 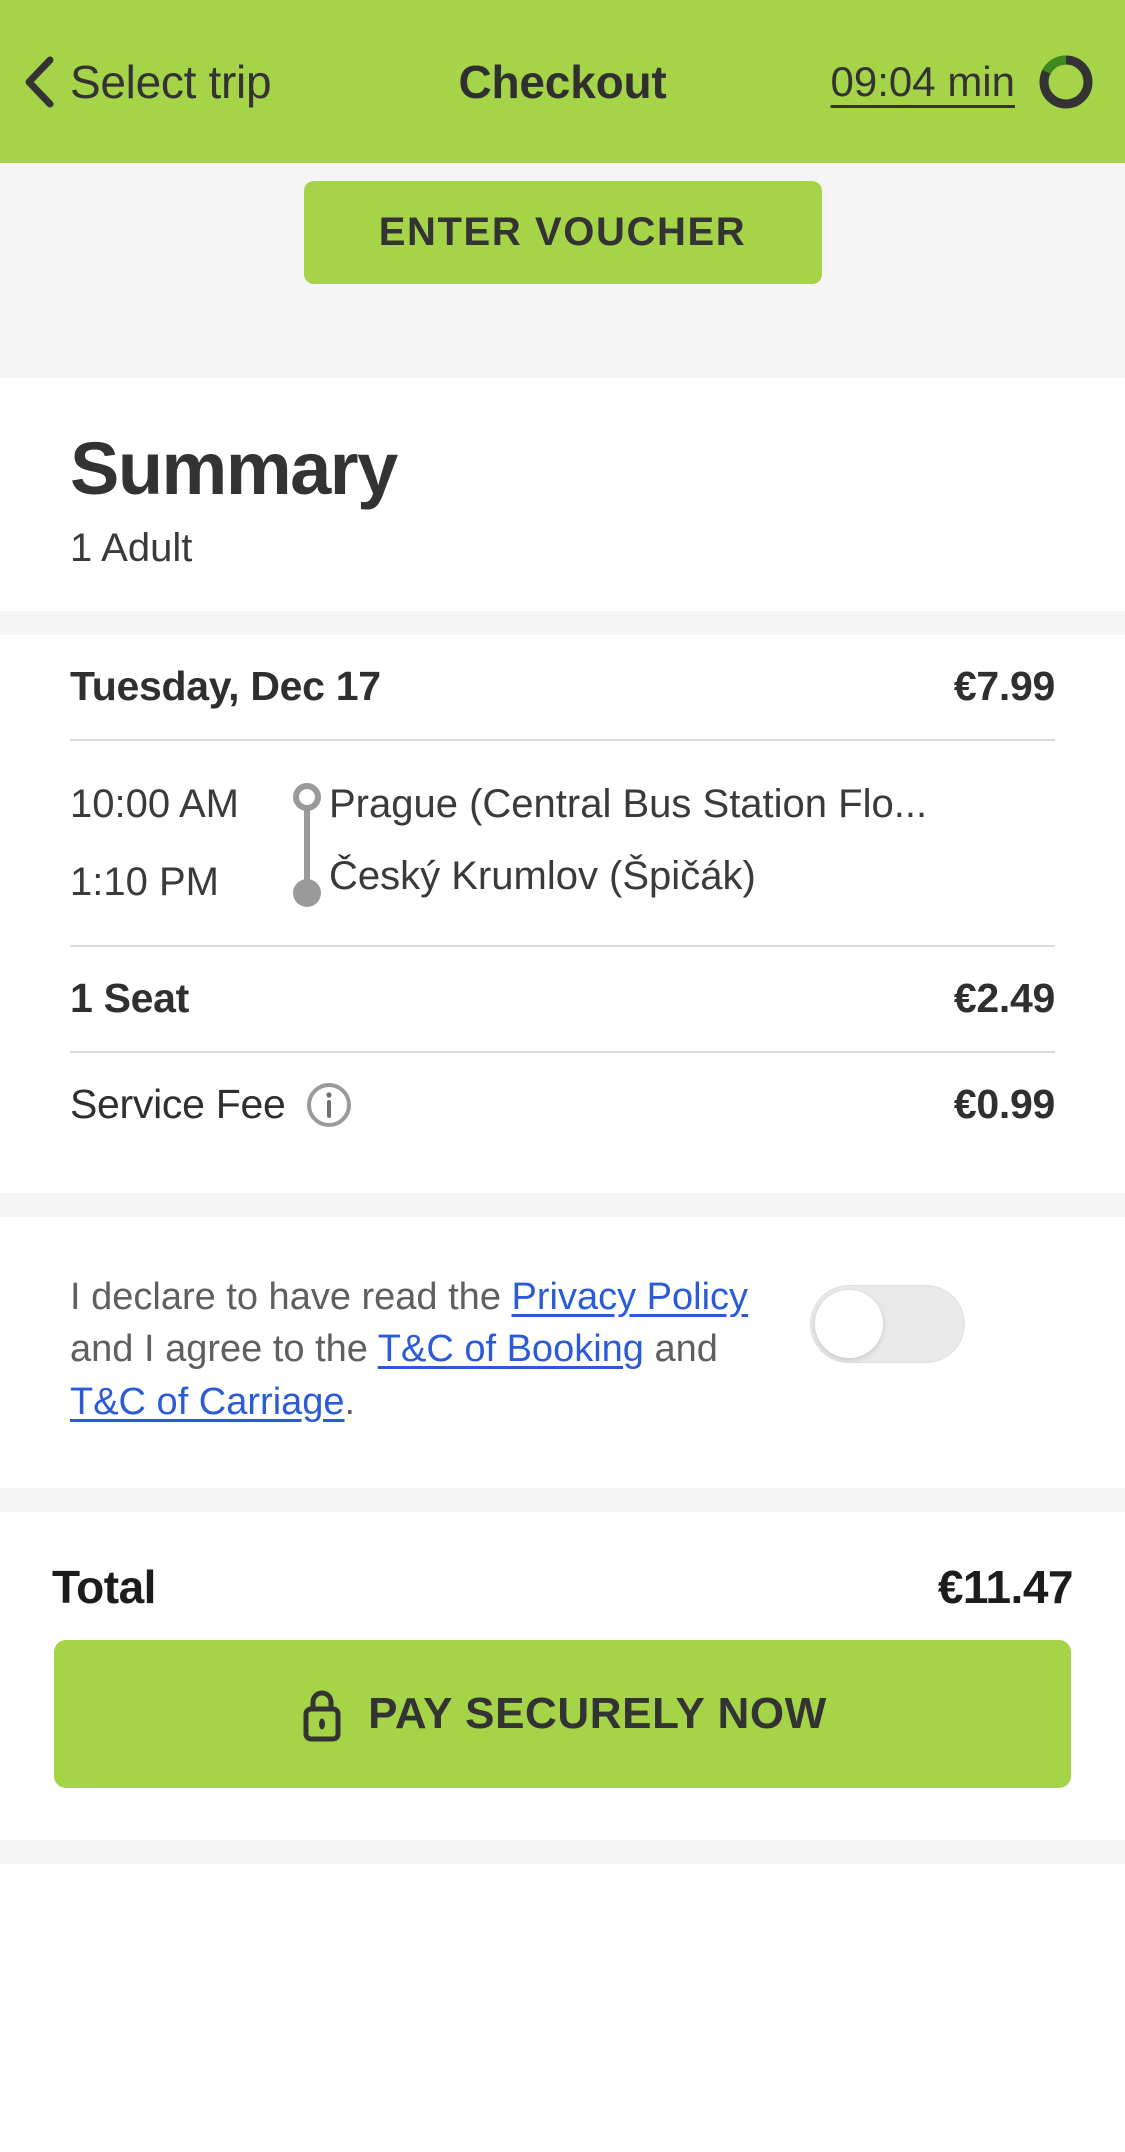 I want to click on tc-booking-link: T&C of Booking, so click(x=511, y=1349).